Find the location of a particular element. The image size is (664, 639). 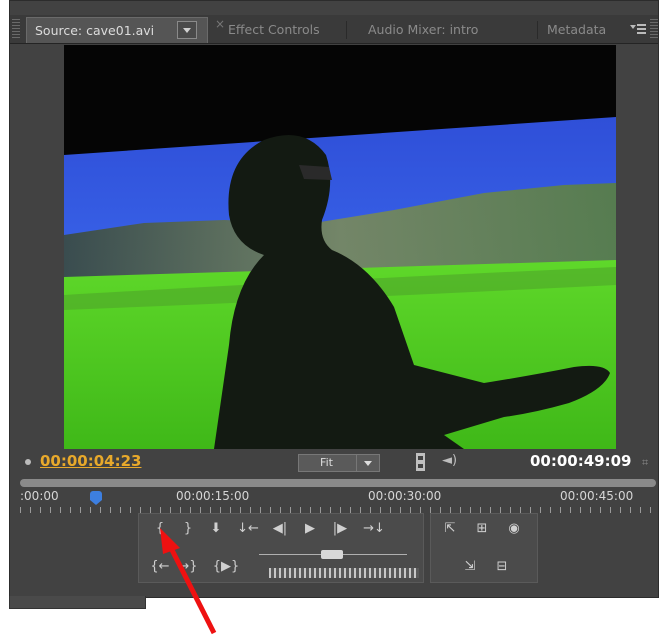

zoom-level-value: Fit is located at coordinates (326, 462).